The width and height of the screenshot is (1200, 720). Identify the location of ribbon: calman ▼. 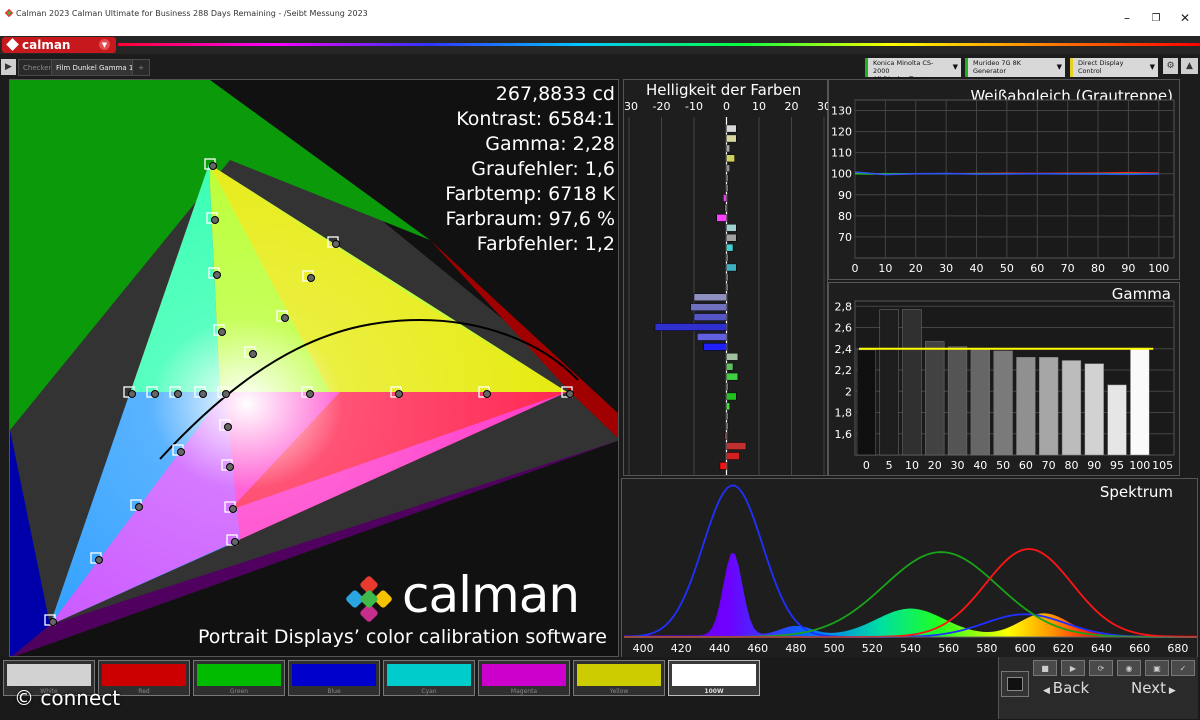
(600, 45).